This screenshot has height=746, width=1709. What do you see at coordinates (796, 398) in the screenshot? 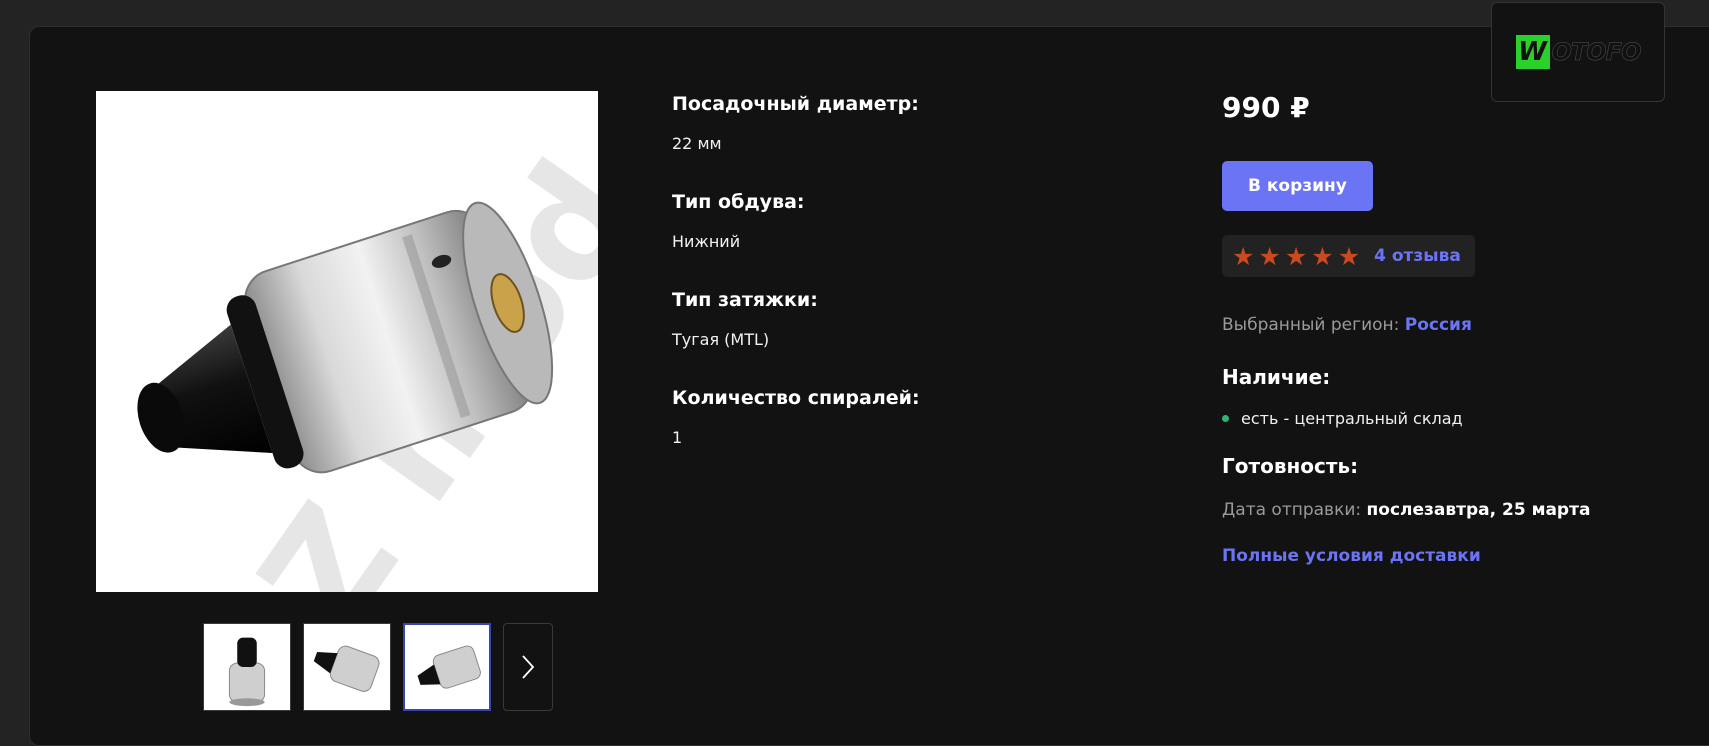
I see `spec-label: Количество спиралей:` at bounding box center [796, 398].